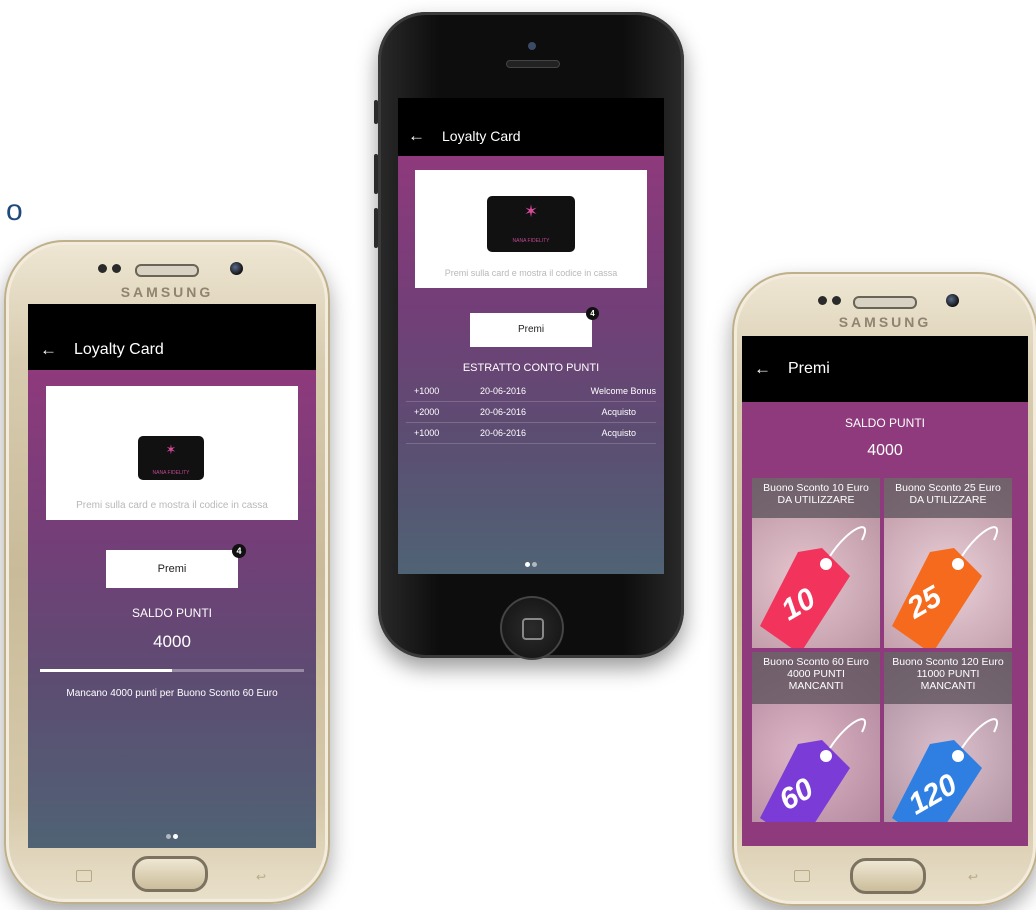 The image size is (1036, 910). What do you see at coordinates (816, 563) in the screenshot?
I see `reward-tile: Buono Sconto 10 Euro DA UTILIZZARE 10` at bounding box center [816, 563].